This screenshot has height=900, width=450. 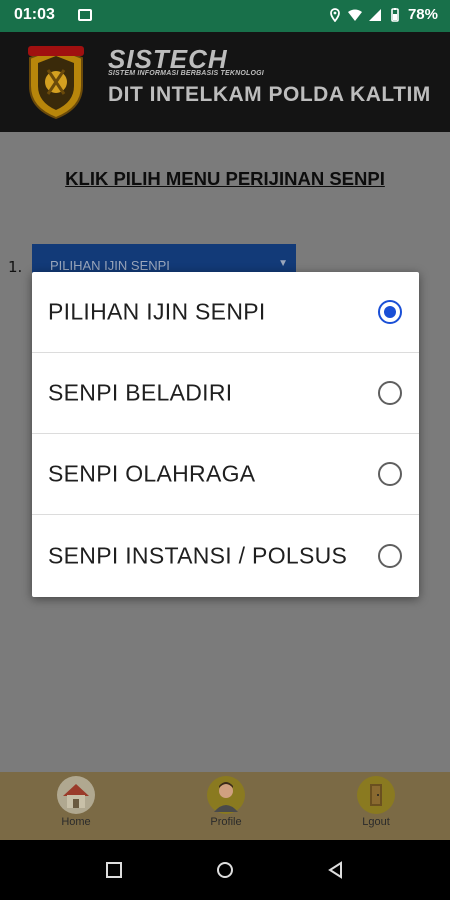 I want to click on logout-icon, so click(x=376, y=795).